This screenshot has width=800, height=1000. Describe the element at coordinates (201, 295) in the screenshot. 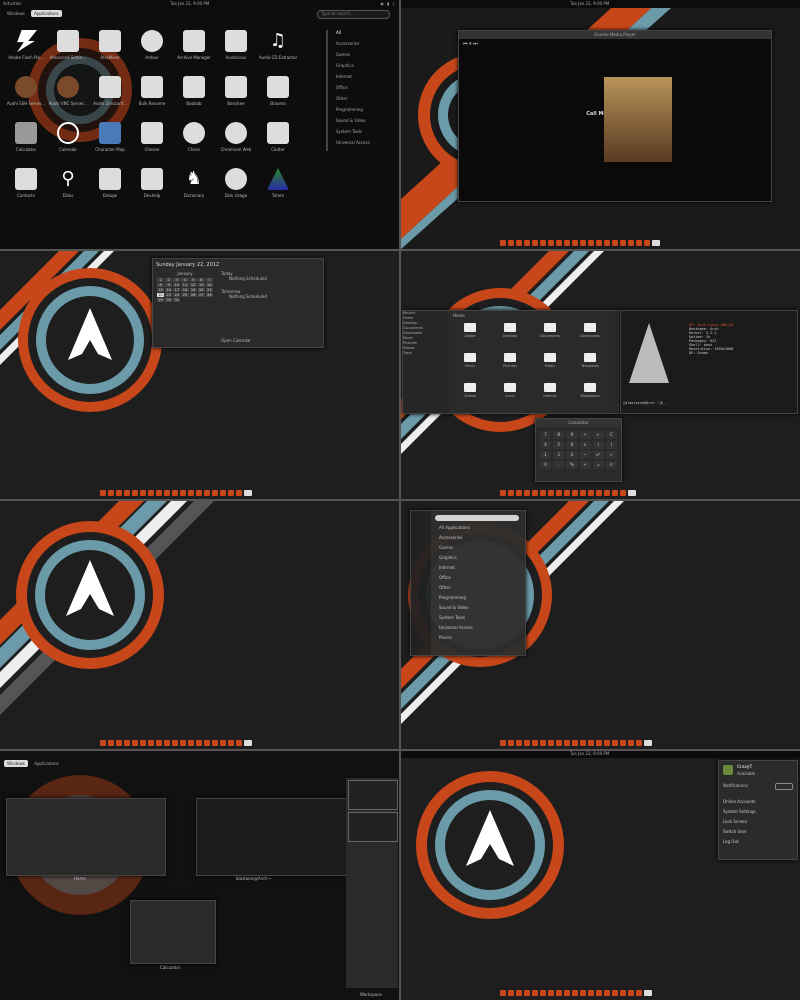

I see `day-cell: 27` at that location.